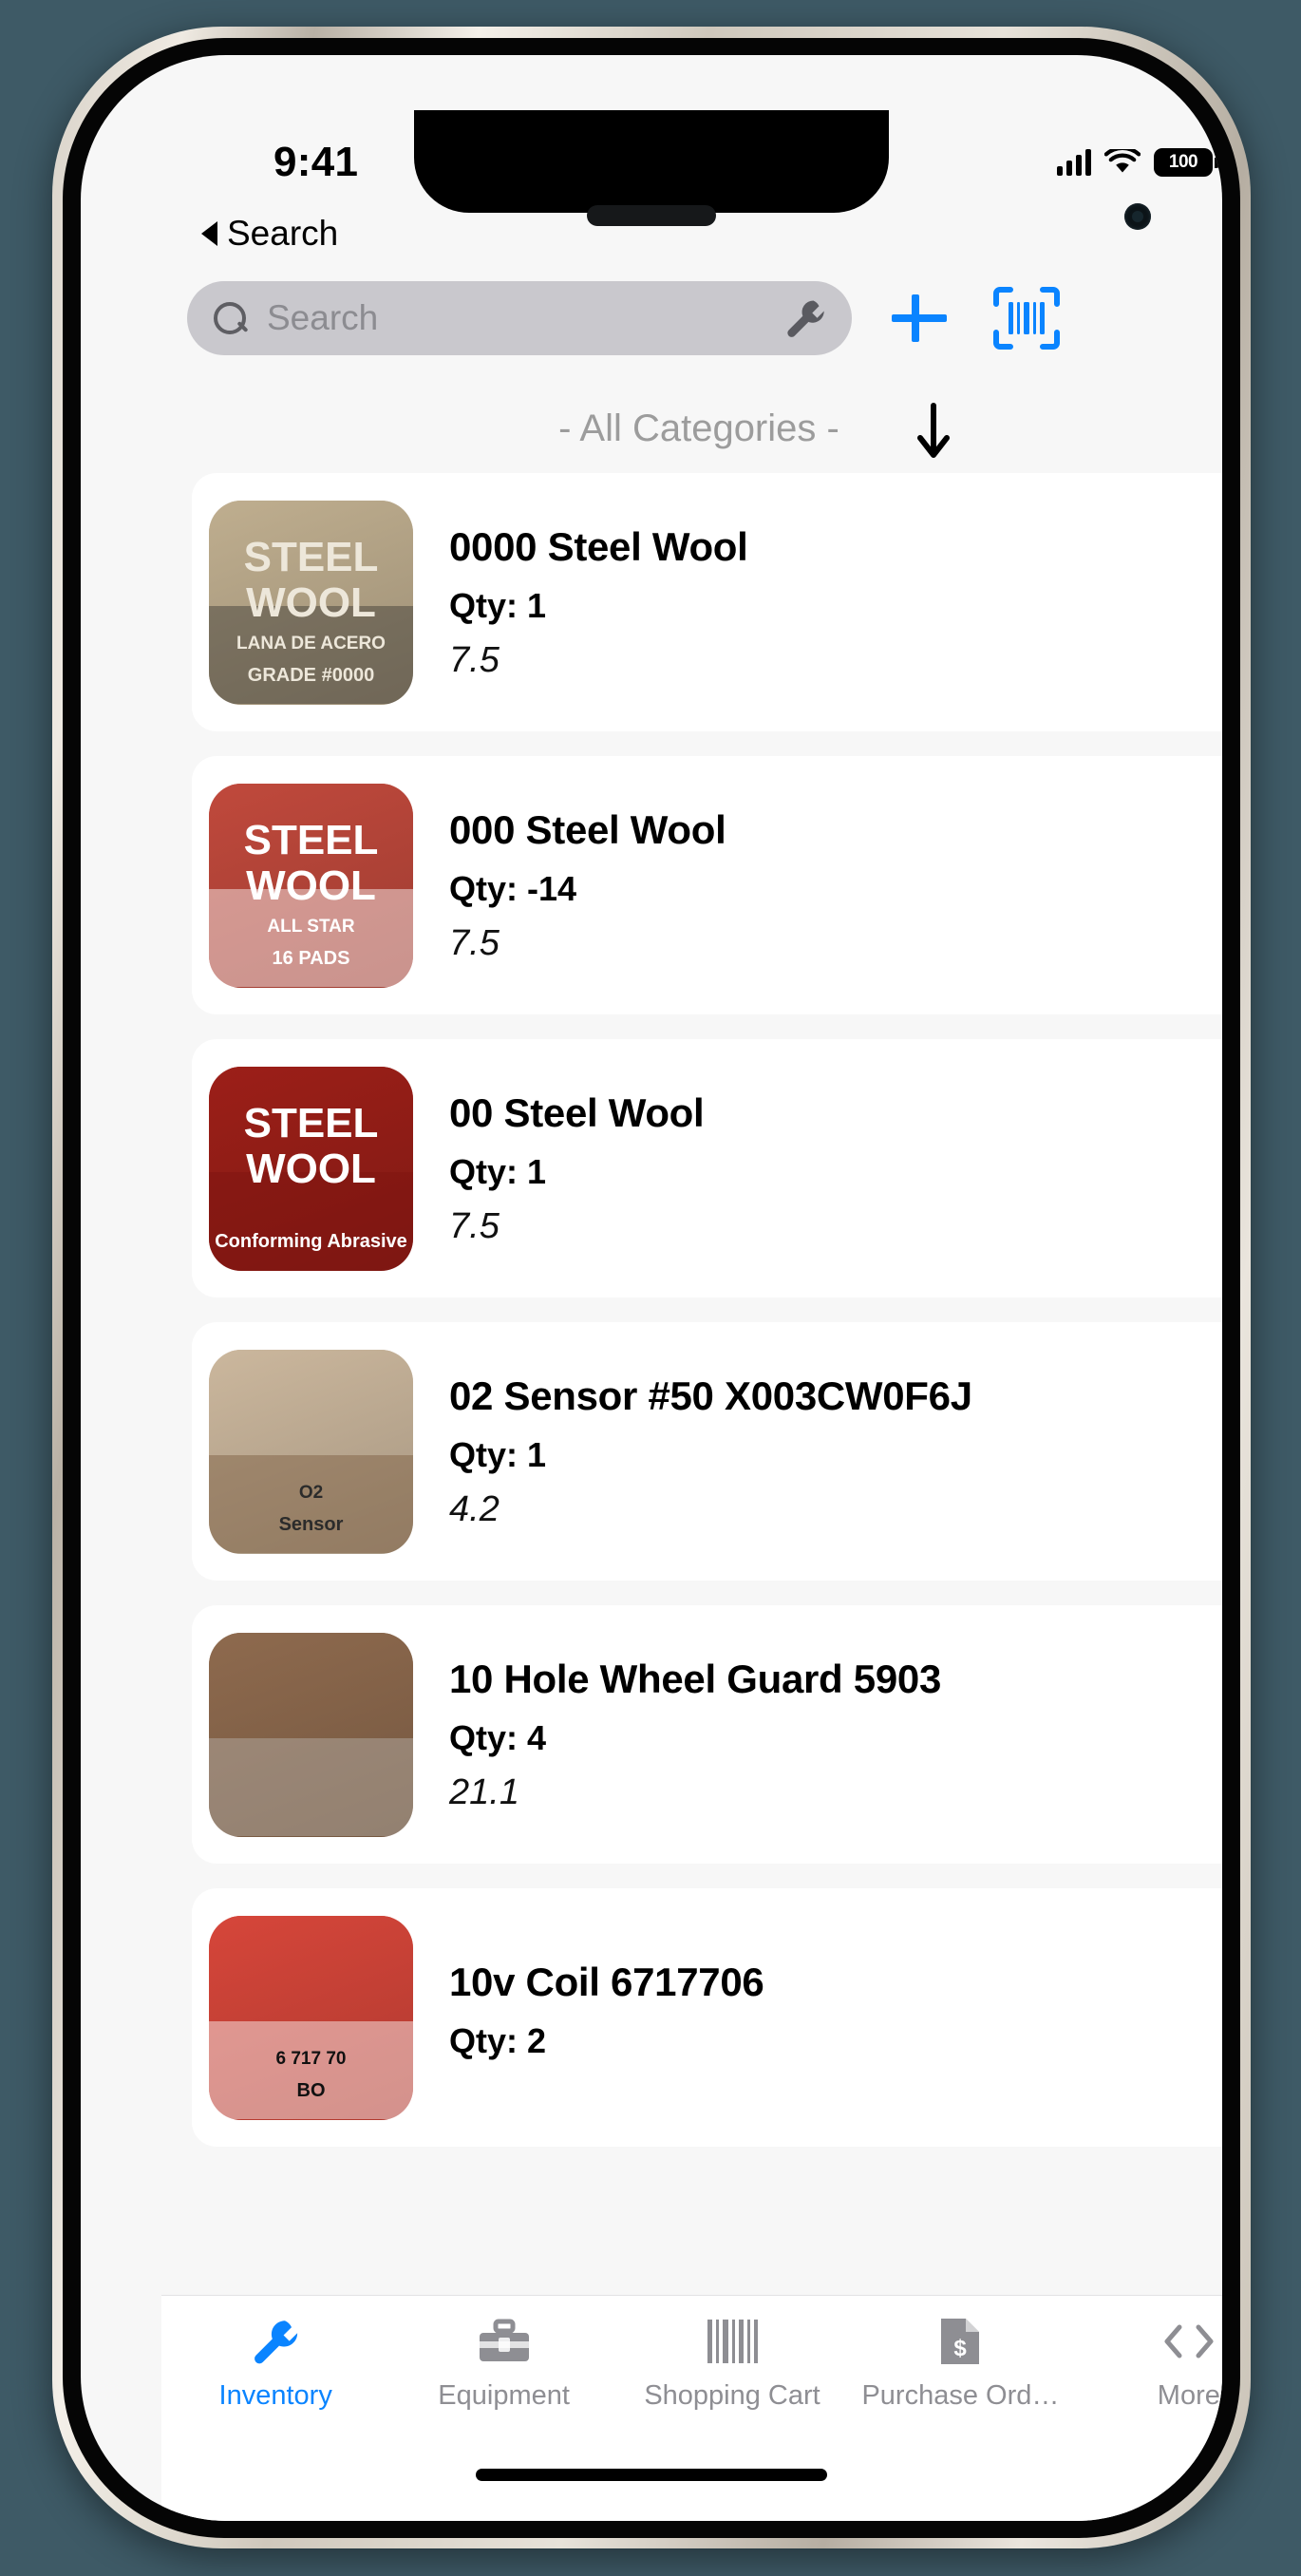  What do you see at coordinates (835, 2017) in the screenshot?
I see `item-info: 10v Coil 6717706 Qty: 2` at bounding box center [835, 2017].